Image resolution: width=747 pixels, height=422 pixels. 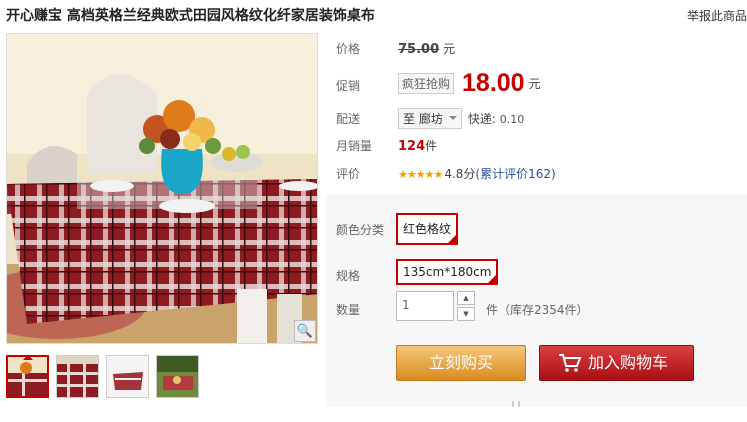 What do you see at coordinates (431, 146) in the screenshot?
I see `sales-unit: 件` at bounding box center [431, 146].